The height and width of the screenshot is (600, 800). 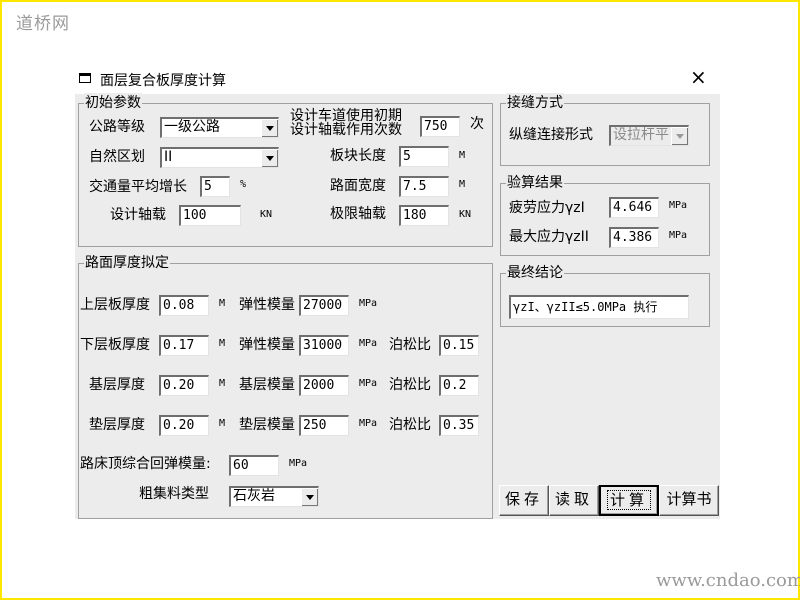 I want to click on calc-button: 计算, so click(x=629, y=500).